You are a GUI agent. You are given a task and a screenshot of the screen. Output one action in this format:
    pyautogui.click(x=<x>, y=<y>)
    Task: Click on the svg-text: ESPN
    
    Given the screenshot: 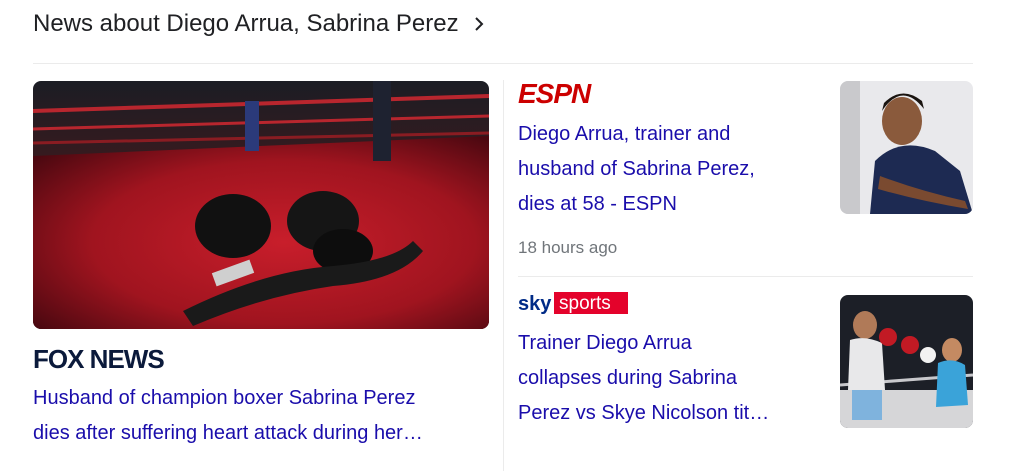 What is the action you would take?
    pyautogui.click(x=555, y=93)
    